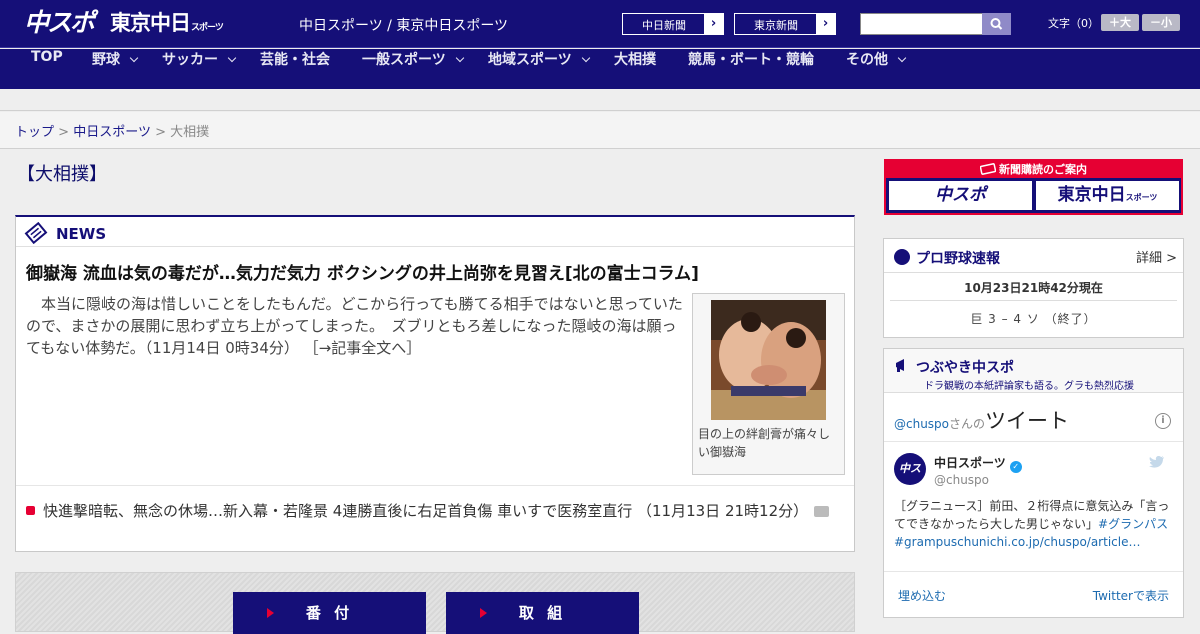 The image size is (1200, 634). I want to click on nav-item-racing: 競馬・ボート・競輪, so click(751, 69).